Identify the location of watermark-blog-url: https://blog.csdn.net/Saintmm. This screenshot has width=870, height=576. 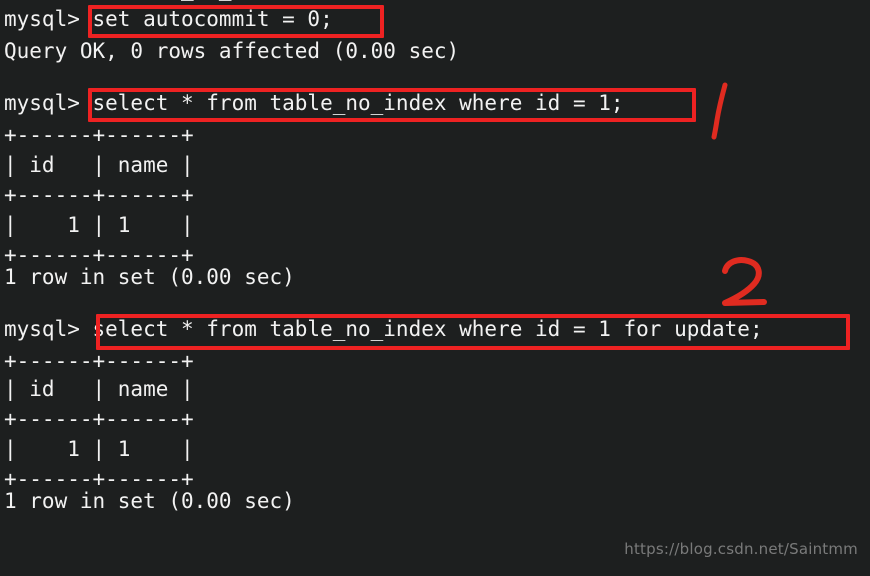
(741, 549).